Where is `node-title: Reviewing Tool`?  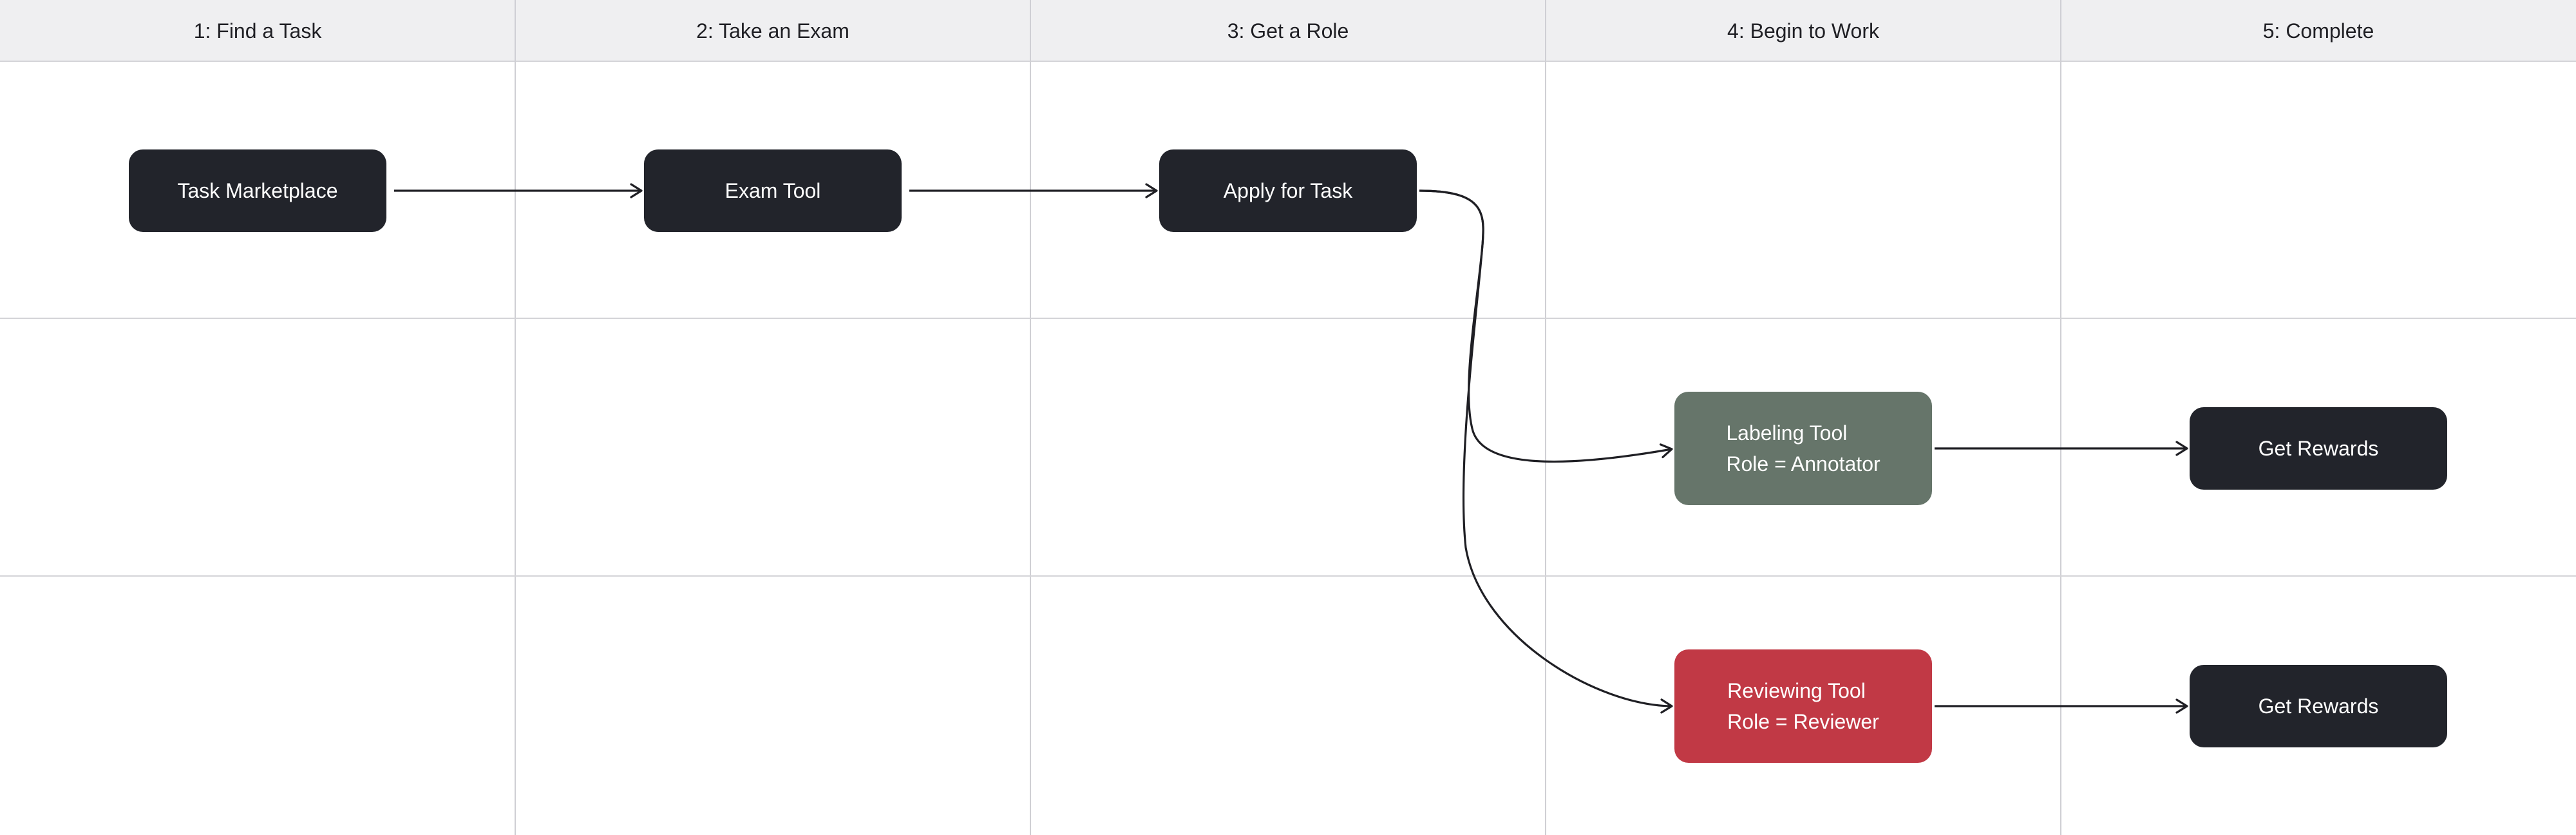
node-title: Reviewing Tool is located at coordinates (1797, 690).